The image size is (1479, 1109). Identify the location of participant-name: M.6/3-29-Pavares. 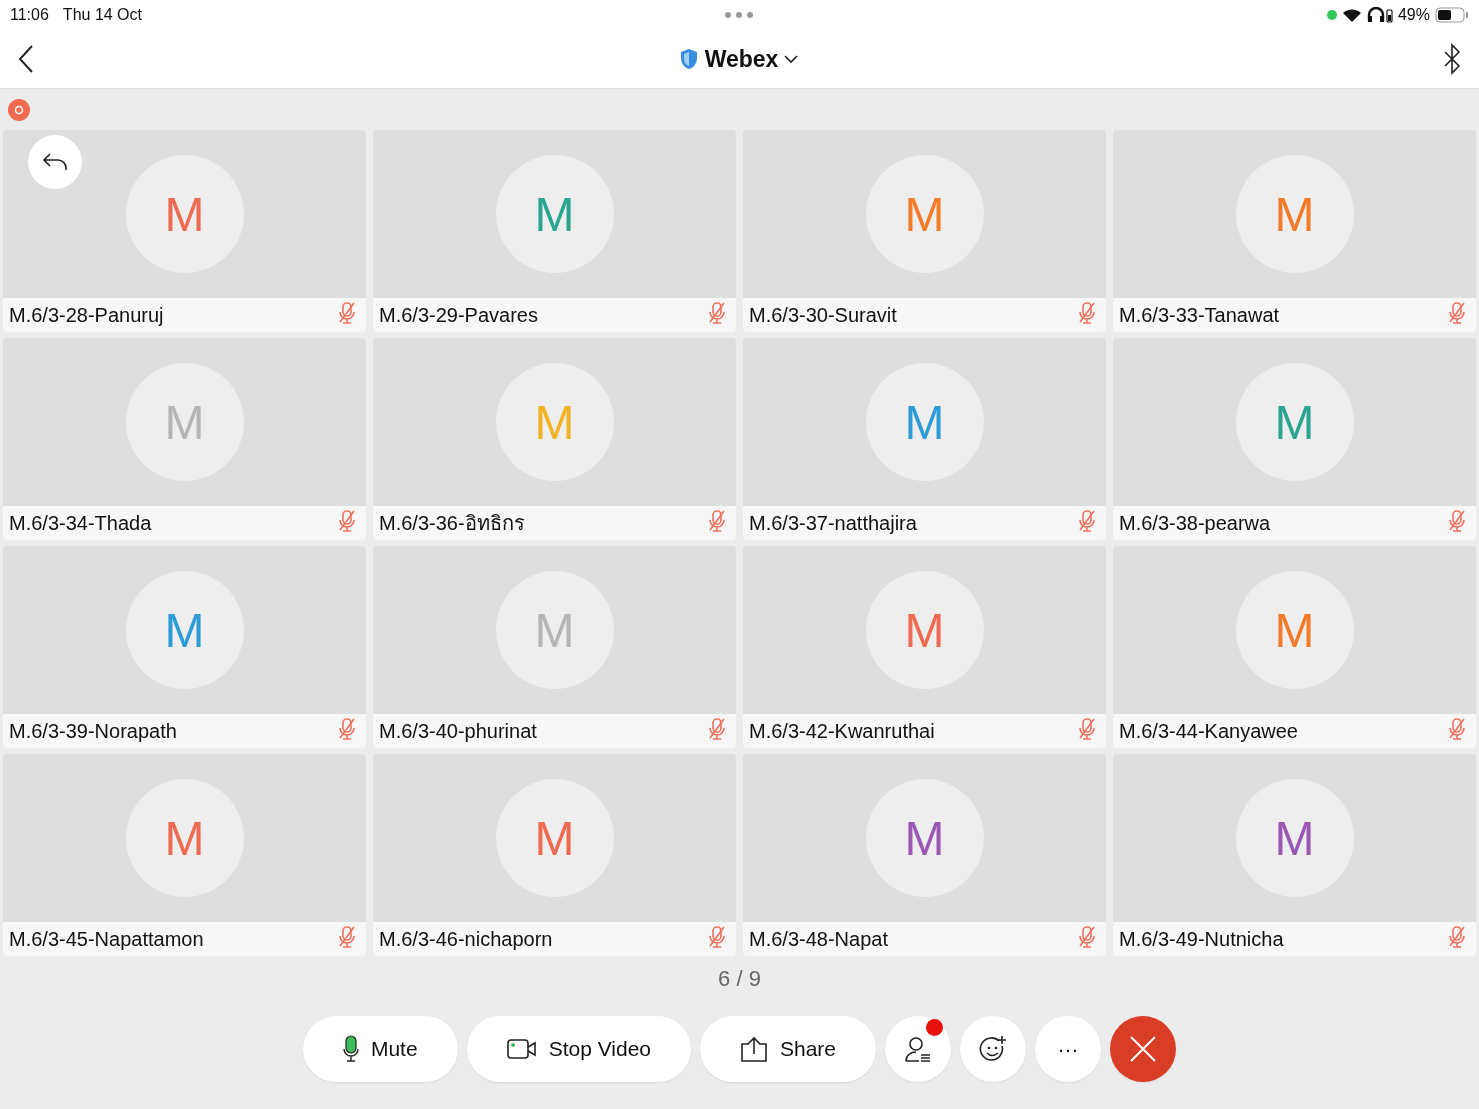
(458, 315).